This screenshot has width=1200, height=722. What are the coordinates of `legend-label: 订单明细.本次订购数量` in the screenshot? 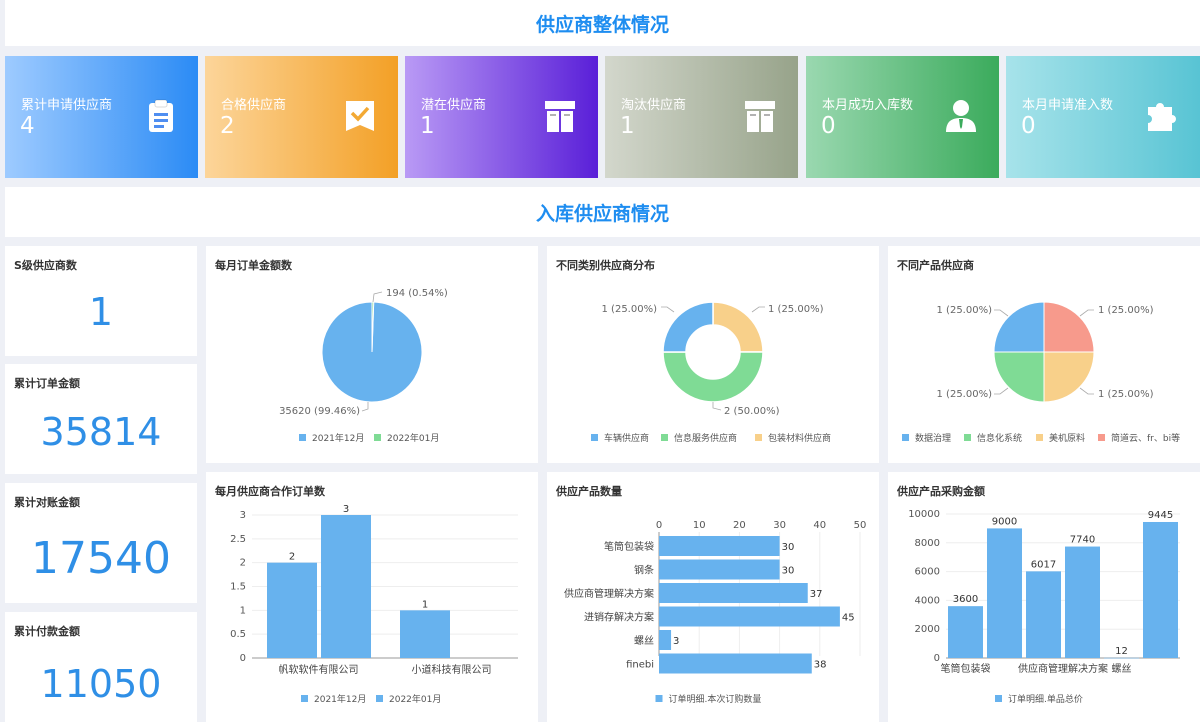 It's located at (715, 699).